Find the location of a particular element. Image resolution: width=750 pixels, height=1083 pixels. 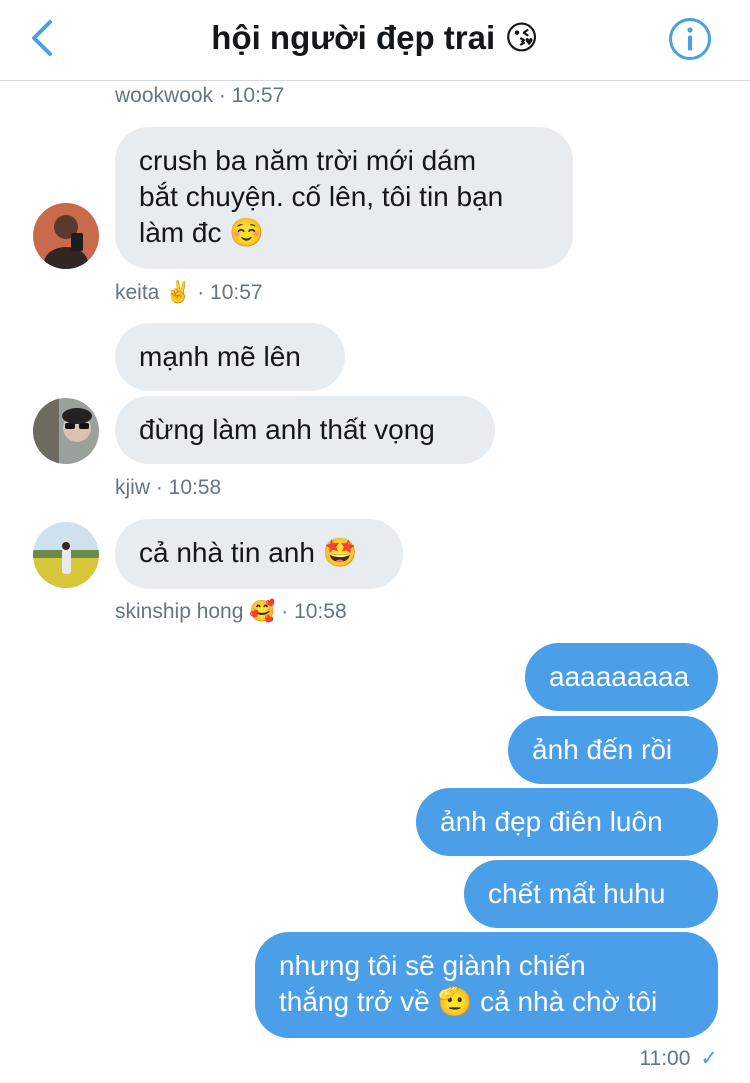

message-text-line: crush ba năm trời mới dám is located at coordinates (308, 160).